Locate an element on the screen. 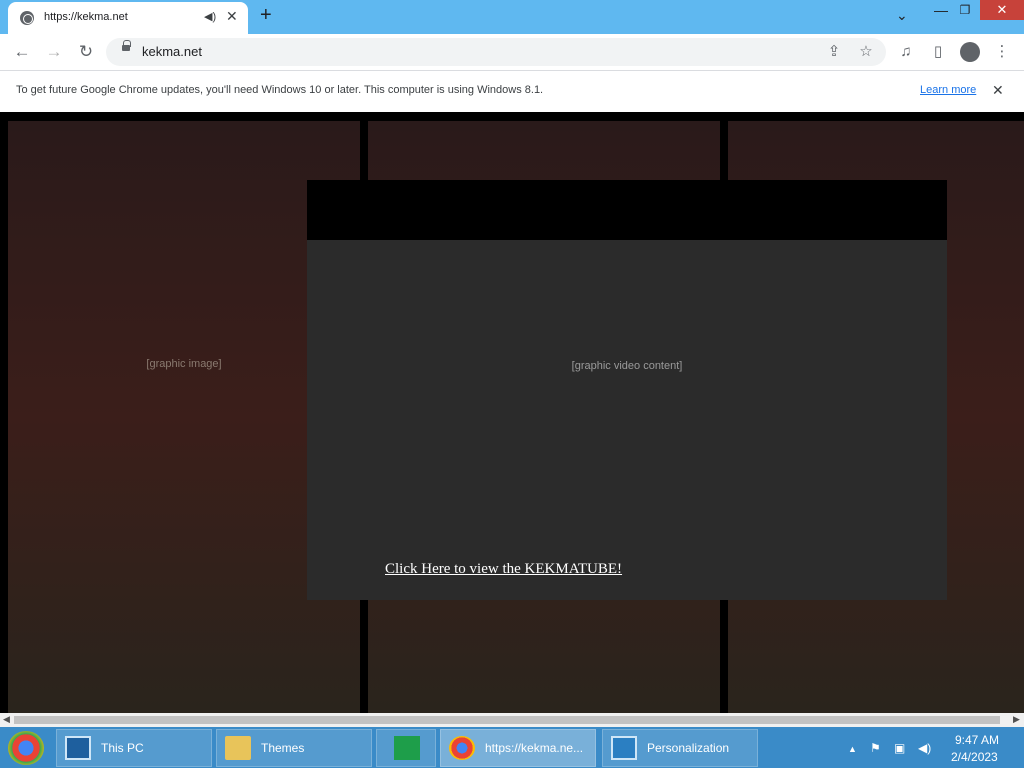 This screenshot has height=768, width=1024. store-icon is located at coordinates (407, 748).